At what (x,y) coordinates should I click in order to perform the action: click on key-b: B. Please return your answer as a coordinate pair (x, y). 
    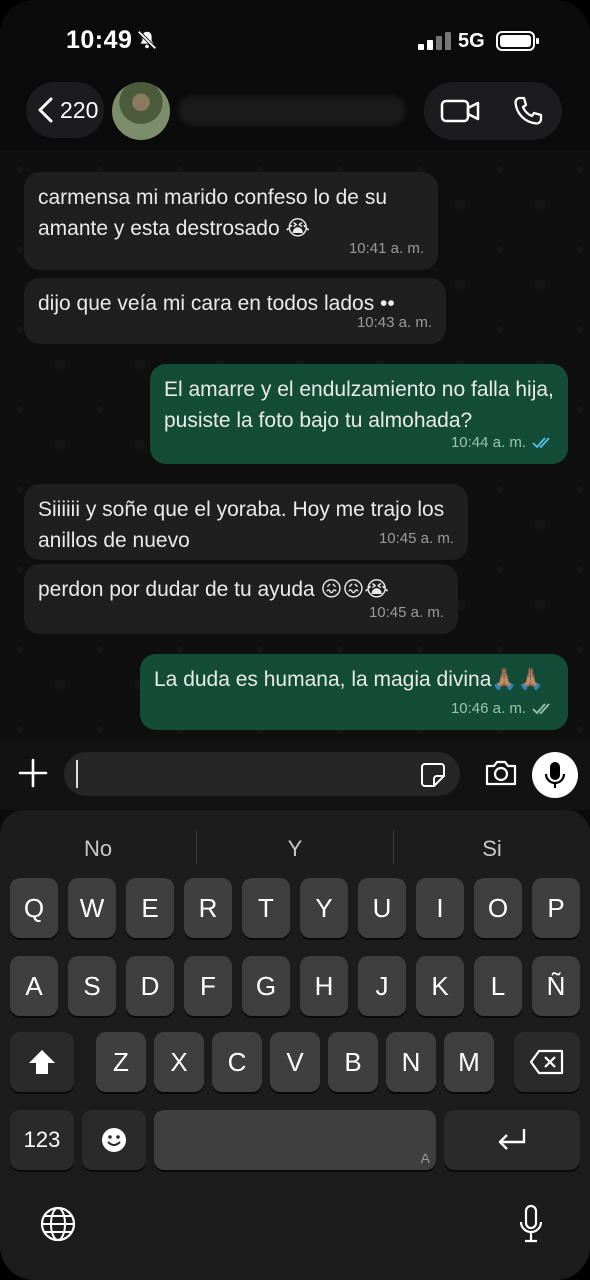
    Looking at the image, I should click on (353, 1062).